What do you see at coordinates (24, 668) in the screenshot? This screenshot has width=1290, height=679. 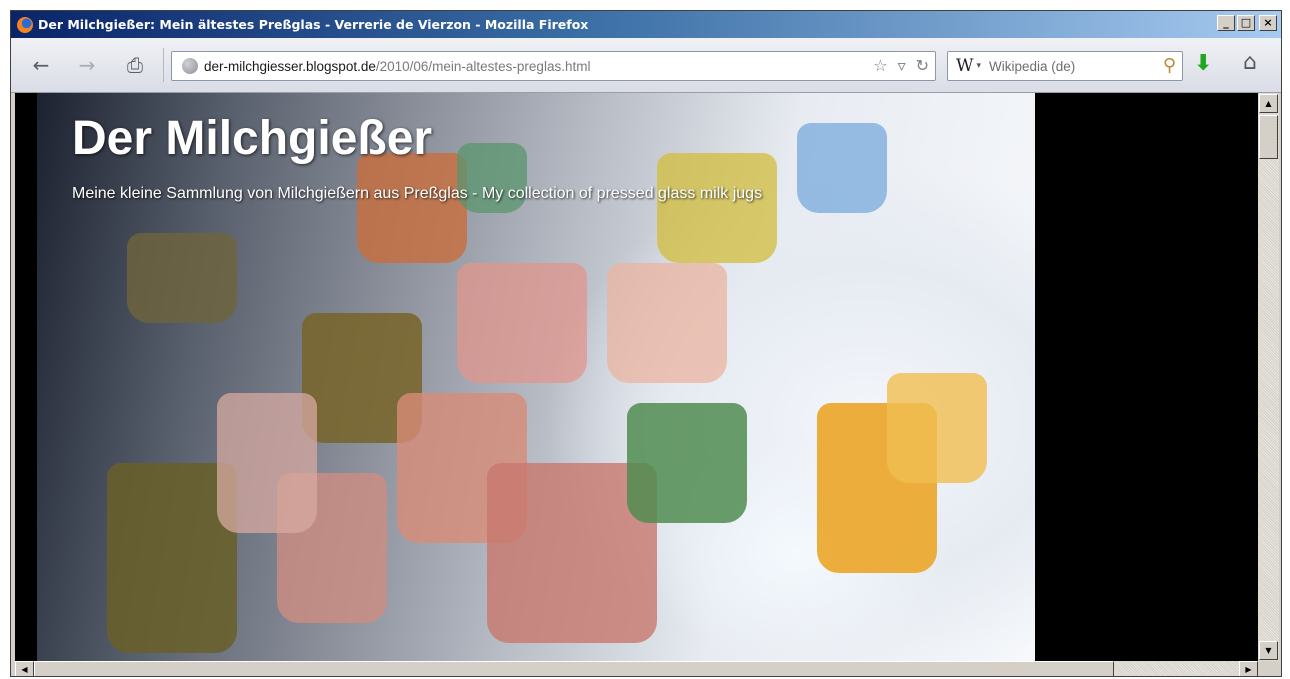 I see `scroll-left-button: ◀` at bounding box center [24, 668].